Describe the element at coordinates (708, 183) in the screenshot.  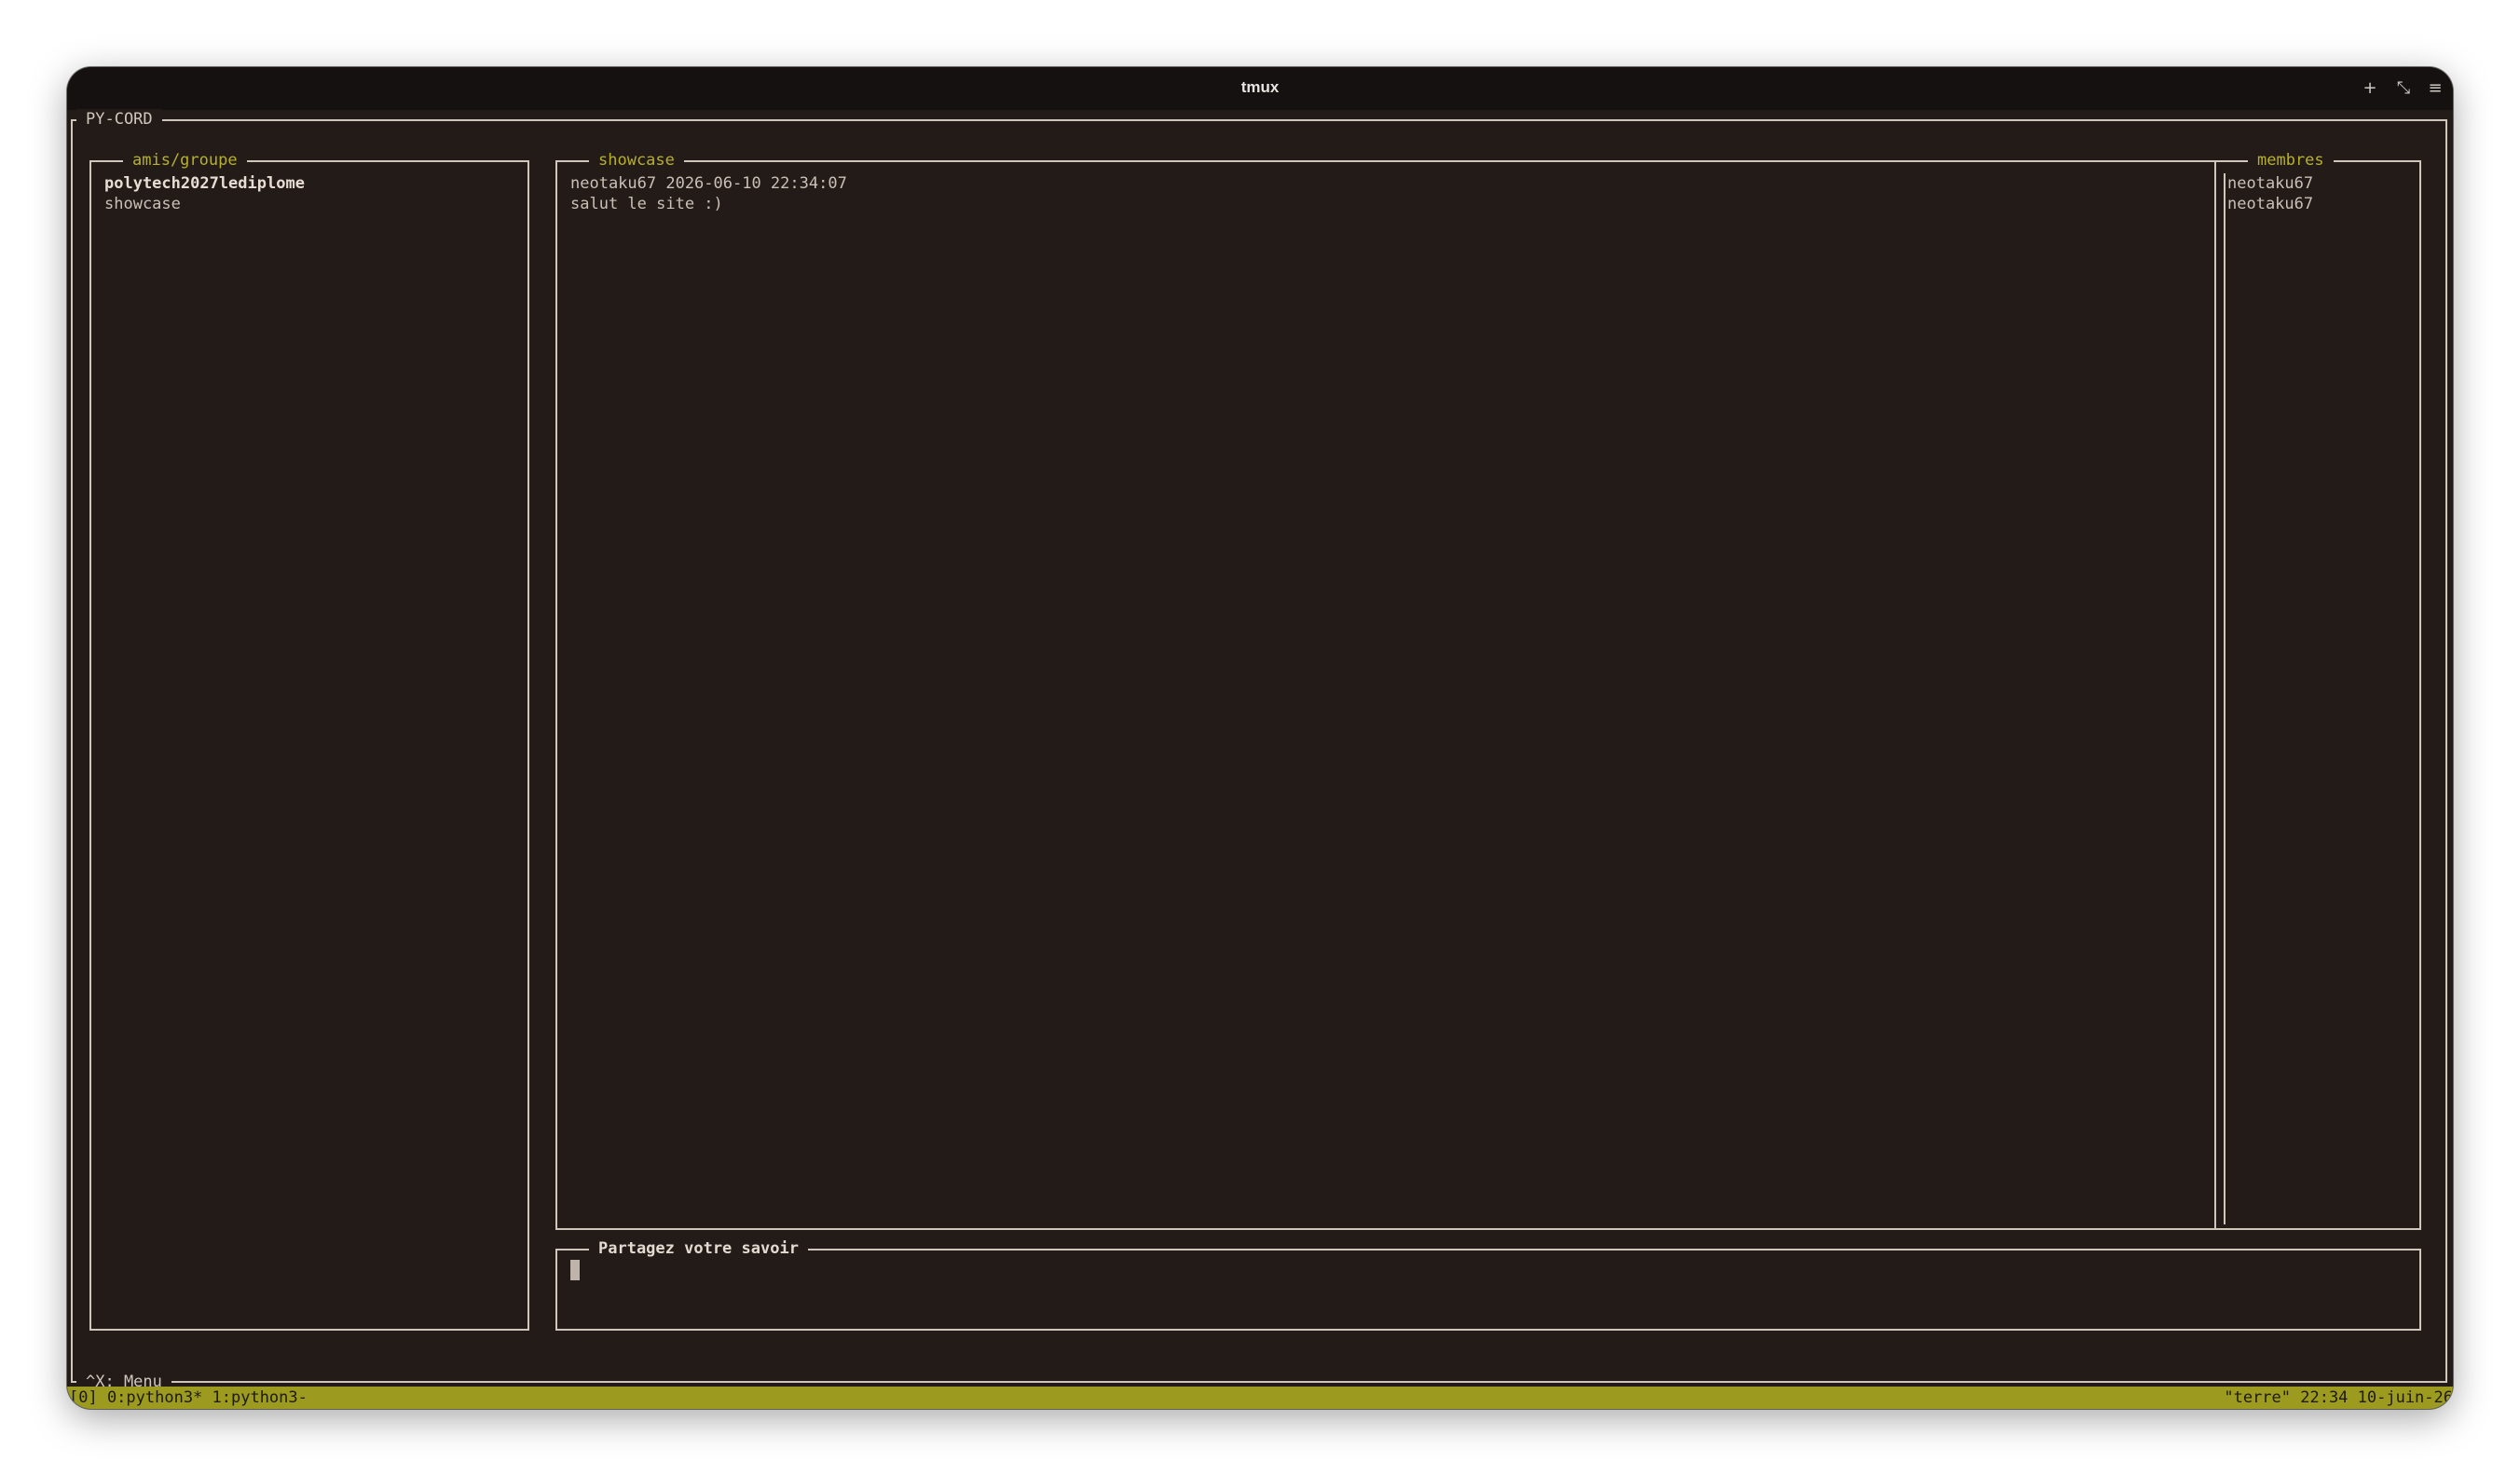
I see `message-header: neotaku67 2026-06-10 22:34:07` at that location.